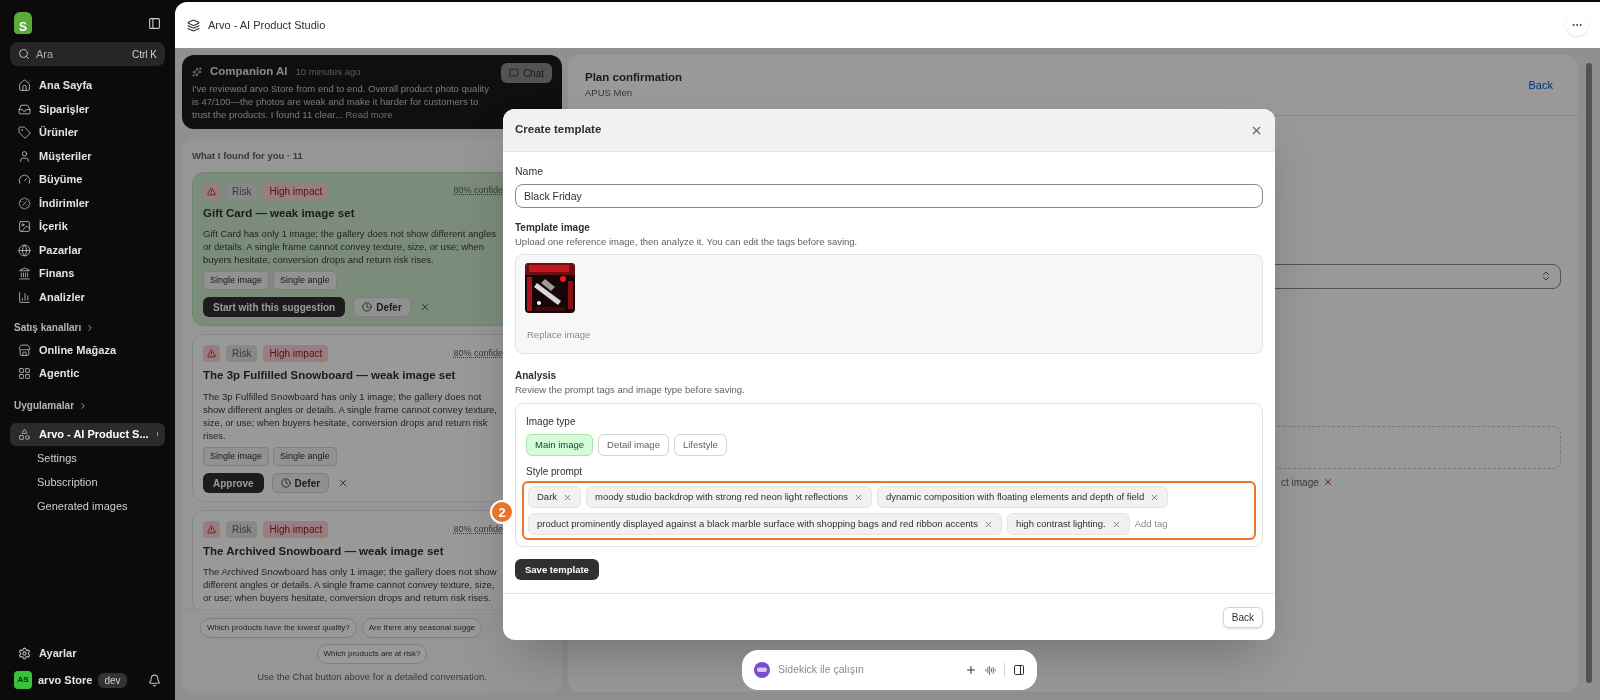  Describe the element at coordinates (249, 71) in the screenshot. I see `companion-title: Companion AI` at that location.